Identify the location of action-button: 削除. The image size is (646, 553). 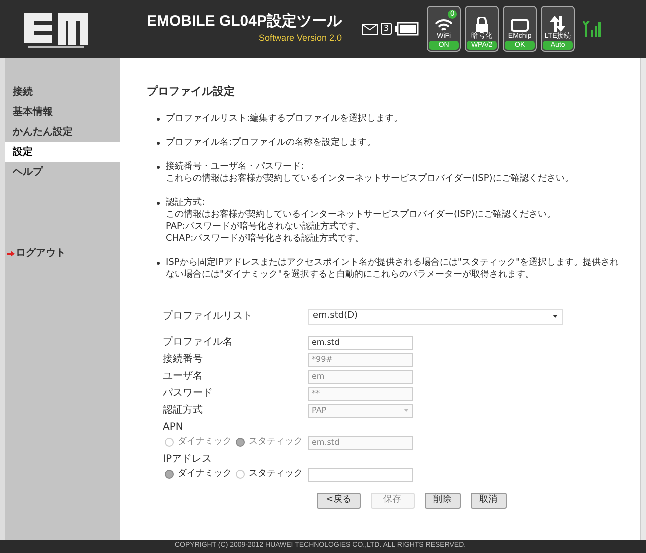
(442, 500).